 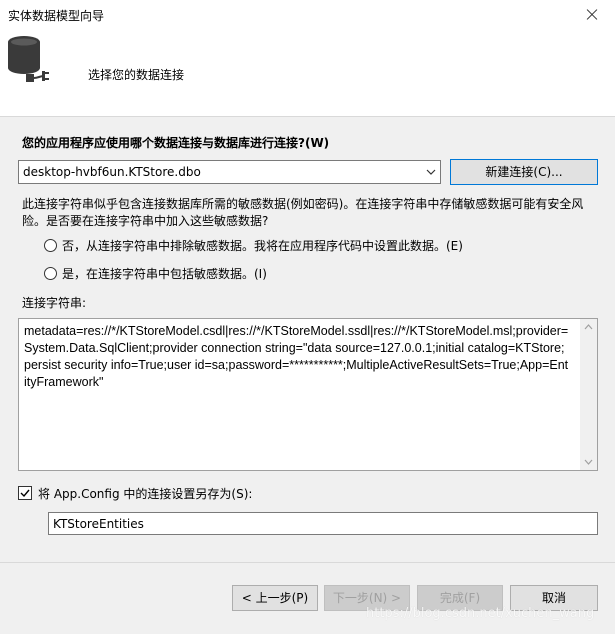 What do you see at coordinates (28, 59) in the screenshot?
I see `database-connection-icon` at bounding box center [28, 59].